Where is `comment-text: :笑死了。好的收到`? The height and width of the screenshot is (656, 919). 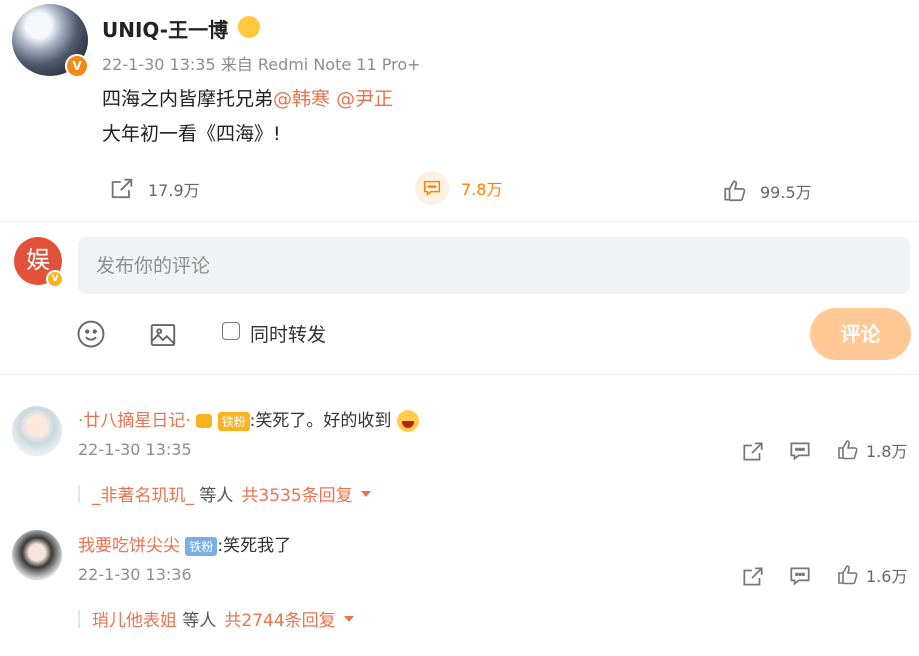
comment-text: :笑死了。好的收到 is located at coordinates (320, 421).